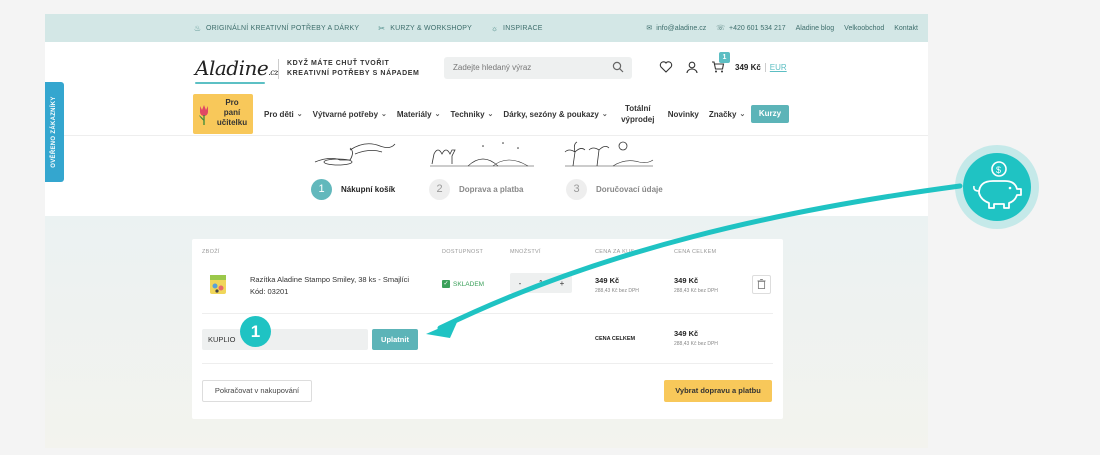  What do you see at coordinates (255, 331) in the screenshot?
I see `step-marker: 1` at bounding box center [255, 331].